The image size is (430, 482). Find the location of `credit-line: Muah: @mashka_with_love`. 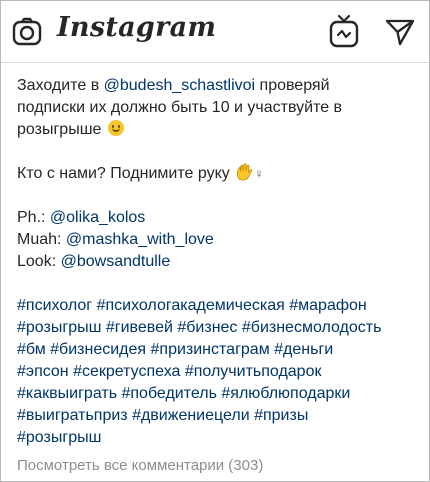

credit-line: Muah: @mashka_with_love is located at coordinates (115, 239).